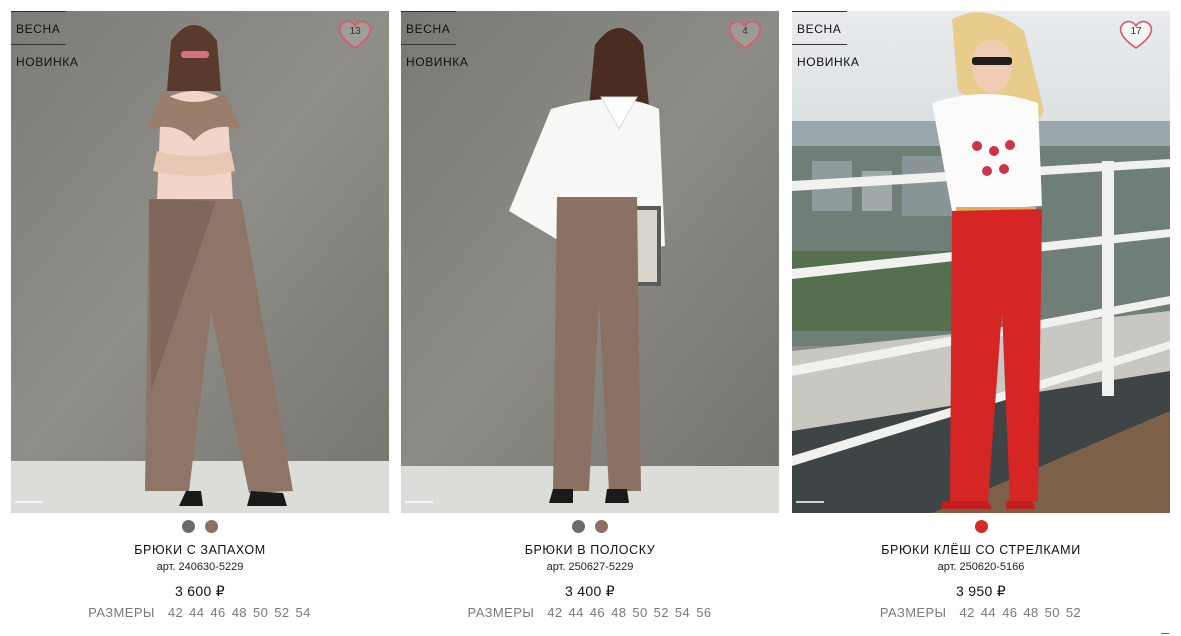 The height and width of the screenshot is (636, 1181). What do you see at coordinates (200, 567) in the screenshot?
I see `product-sku: арт. 240630-5229` at bounding box center [200, 567].